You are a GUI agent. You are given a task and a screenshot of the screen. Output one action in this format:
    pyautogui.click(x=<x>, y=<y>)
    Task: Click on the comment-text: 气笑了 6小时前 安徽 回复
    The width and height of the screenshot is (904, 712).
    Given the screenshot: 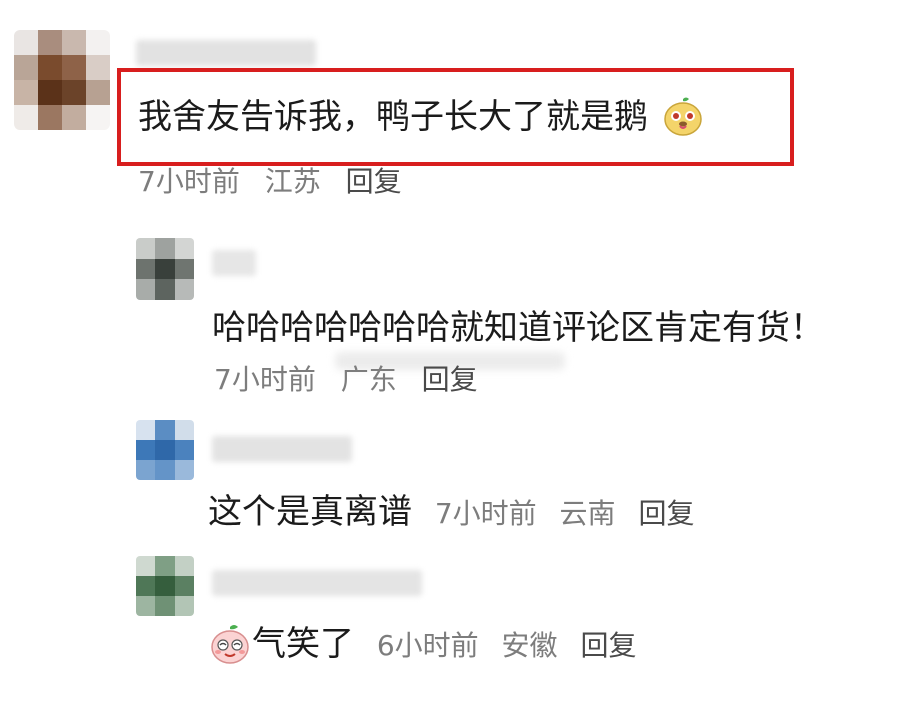 What is the action you would take?
    pyautogui.click(x=429, y=645)
    